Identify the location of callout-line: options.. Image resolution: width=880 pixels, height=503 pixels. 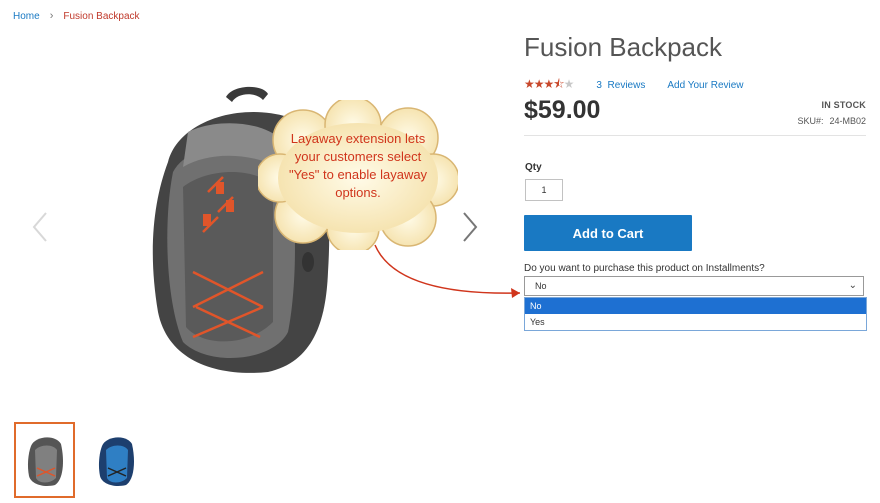
(358, 192).